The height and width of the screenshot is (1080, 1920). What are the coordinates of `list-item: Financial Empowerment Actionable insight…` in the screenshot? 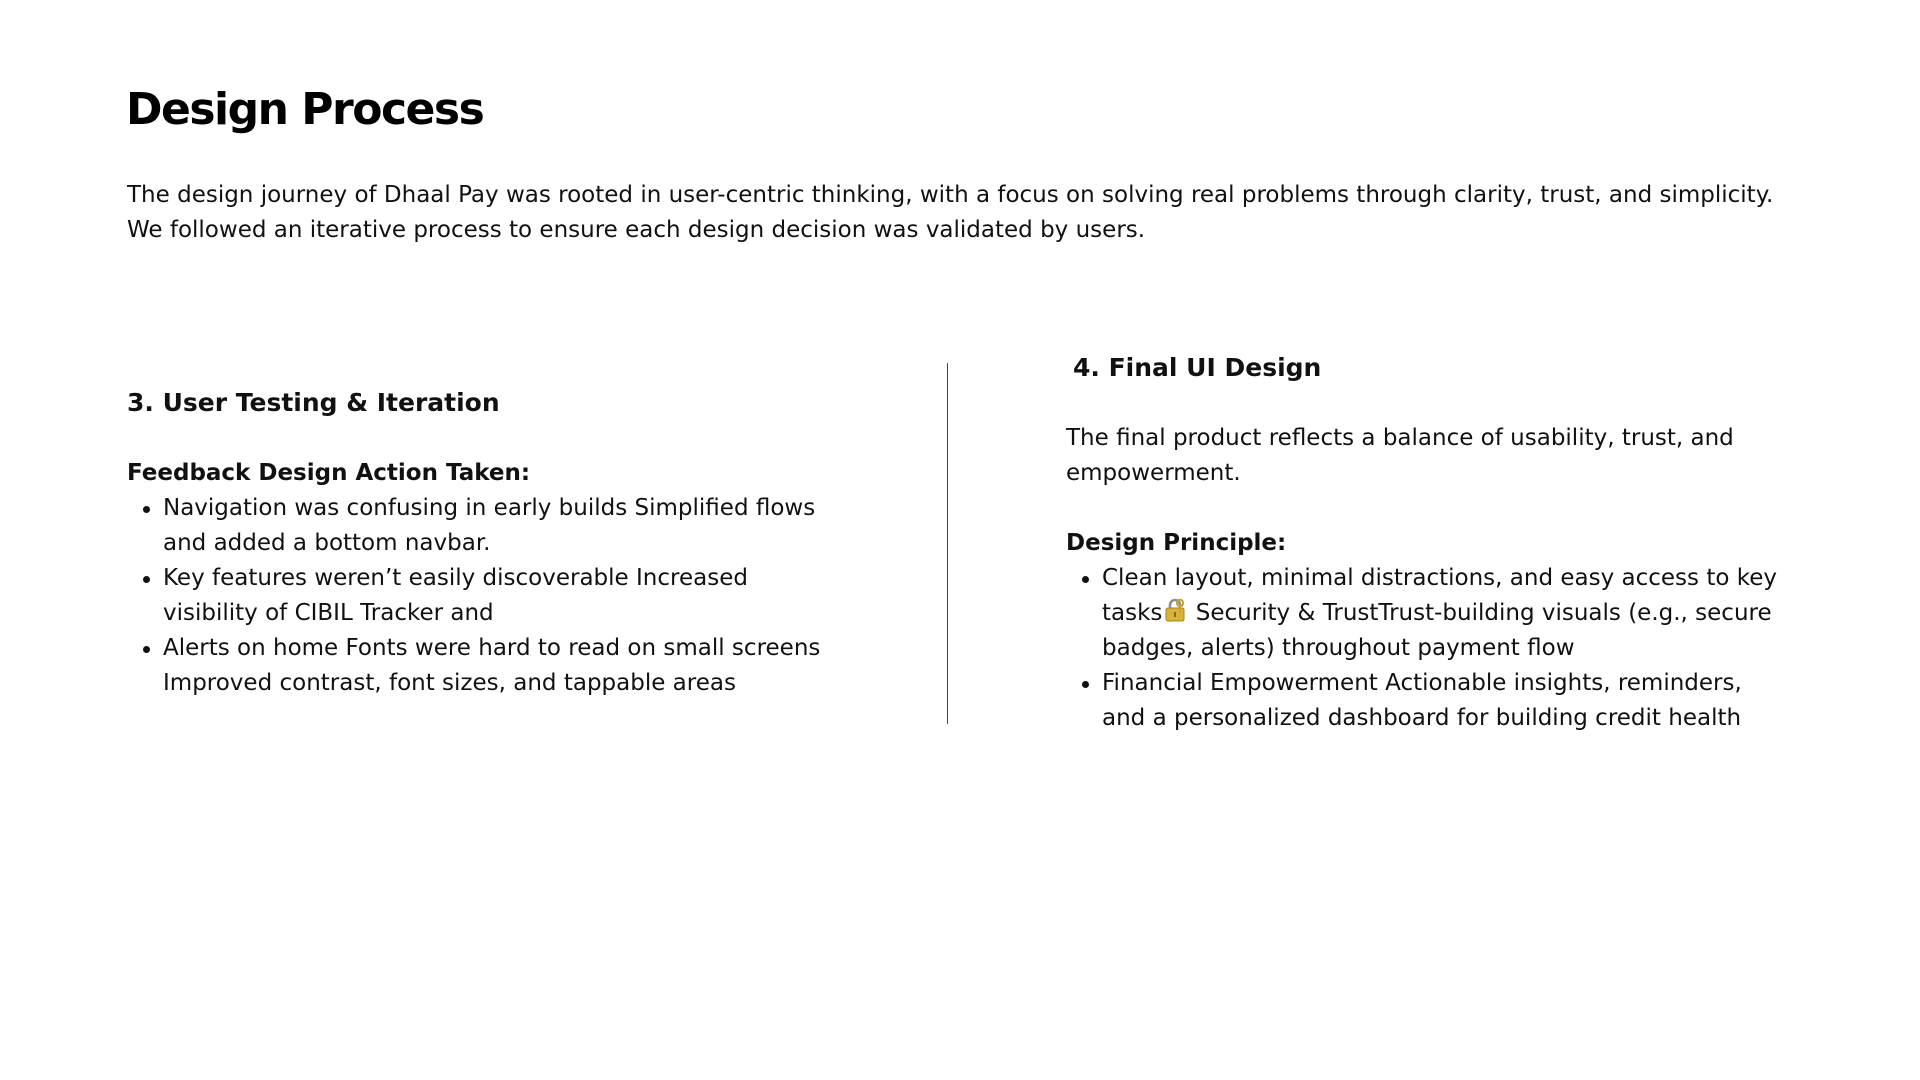 It's located at (1434, 701).